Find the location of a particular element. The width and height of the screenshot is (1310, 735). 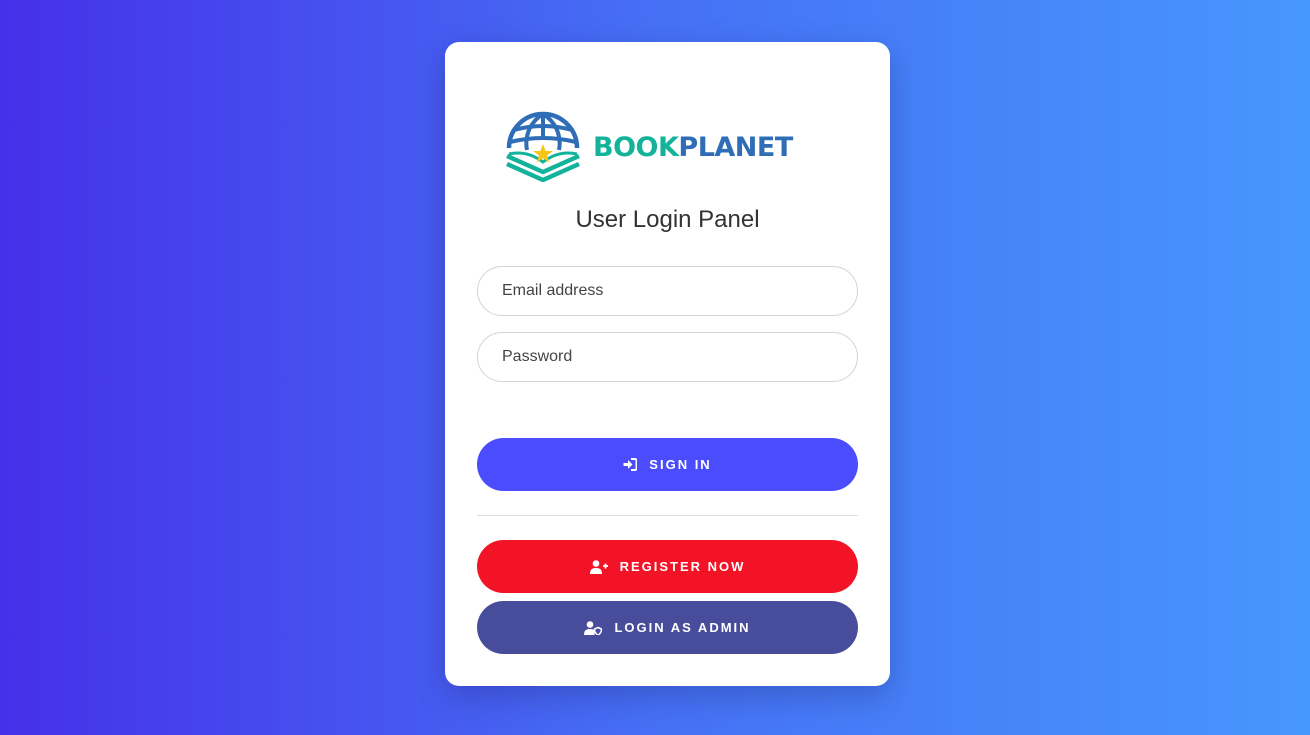

login-as-admin-label: LOGIN AS ADMIN is located at coordinates (682, 627).